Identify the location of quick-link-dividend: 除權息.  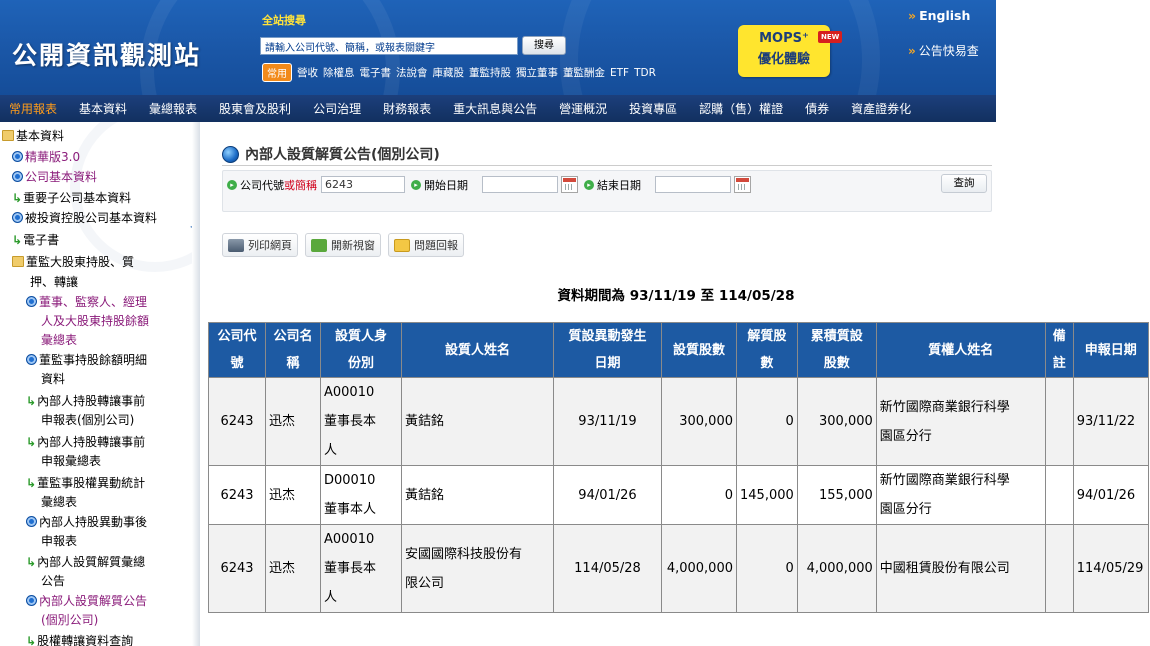
(339, 72).